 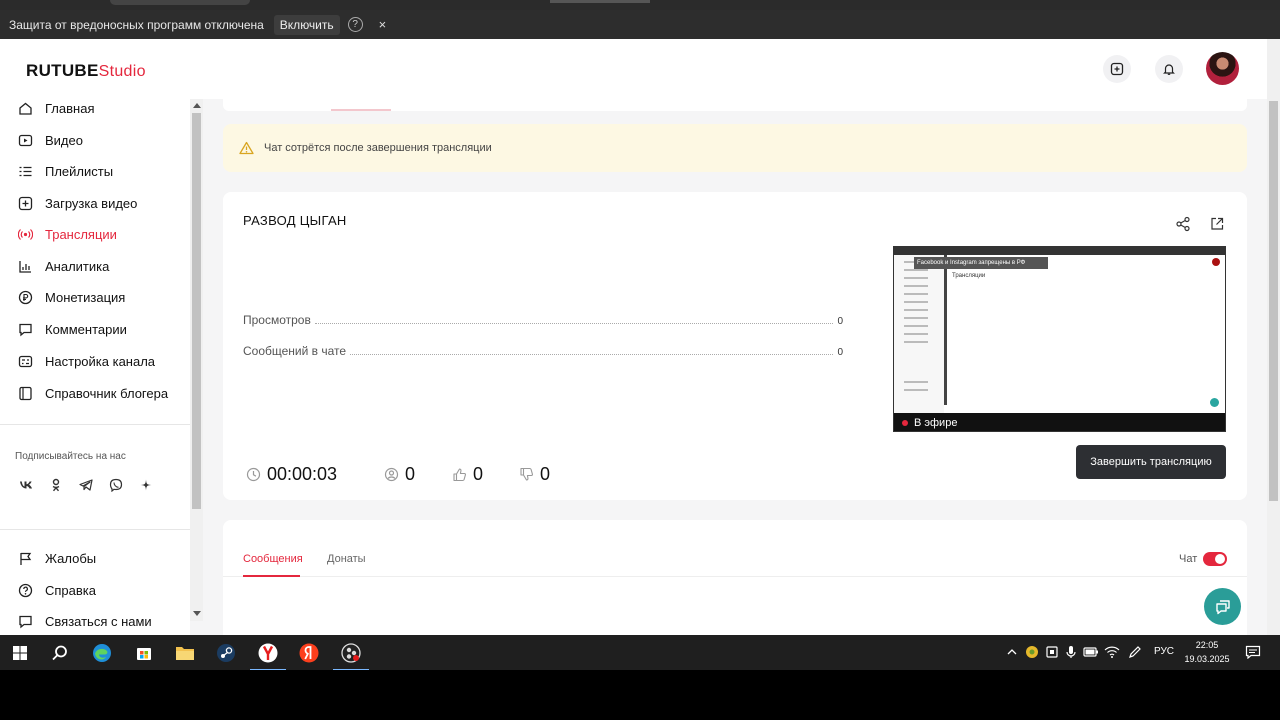 I want to click on dislikes-metric: 0, so click(x=534, y=474).